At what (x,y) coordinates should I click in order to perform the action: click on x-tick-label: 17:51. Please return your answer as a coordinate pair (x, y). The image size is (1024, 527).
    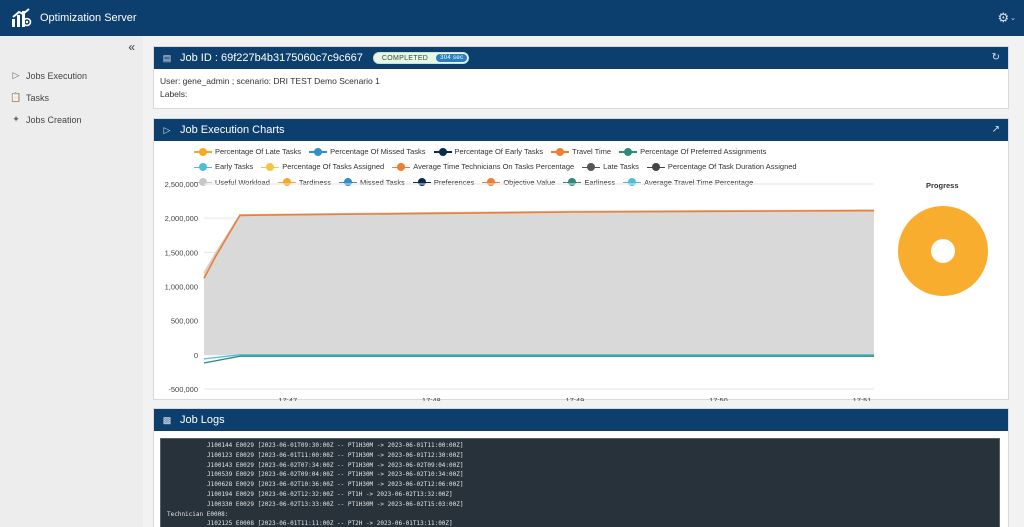
    Looking at the image, I should click on (862, 398).